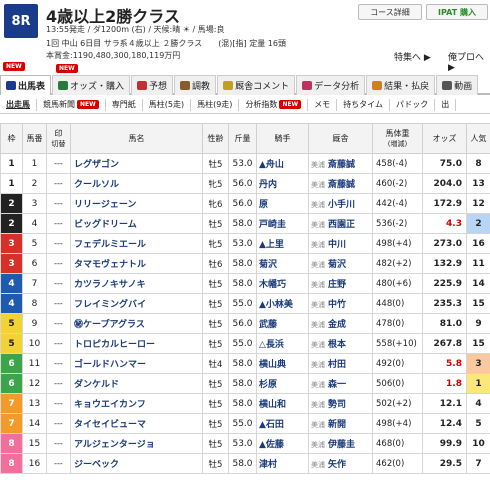 The image size is (490, 480). I want to click on subtab-2: 専門紙, so click(124, 104).